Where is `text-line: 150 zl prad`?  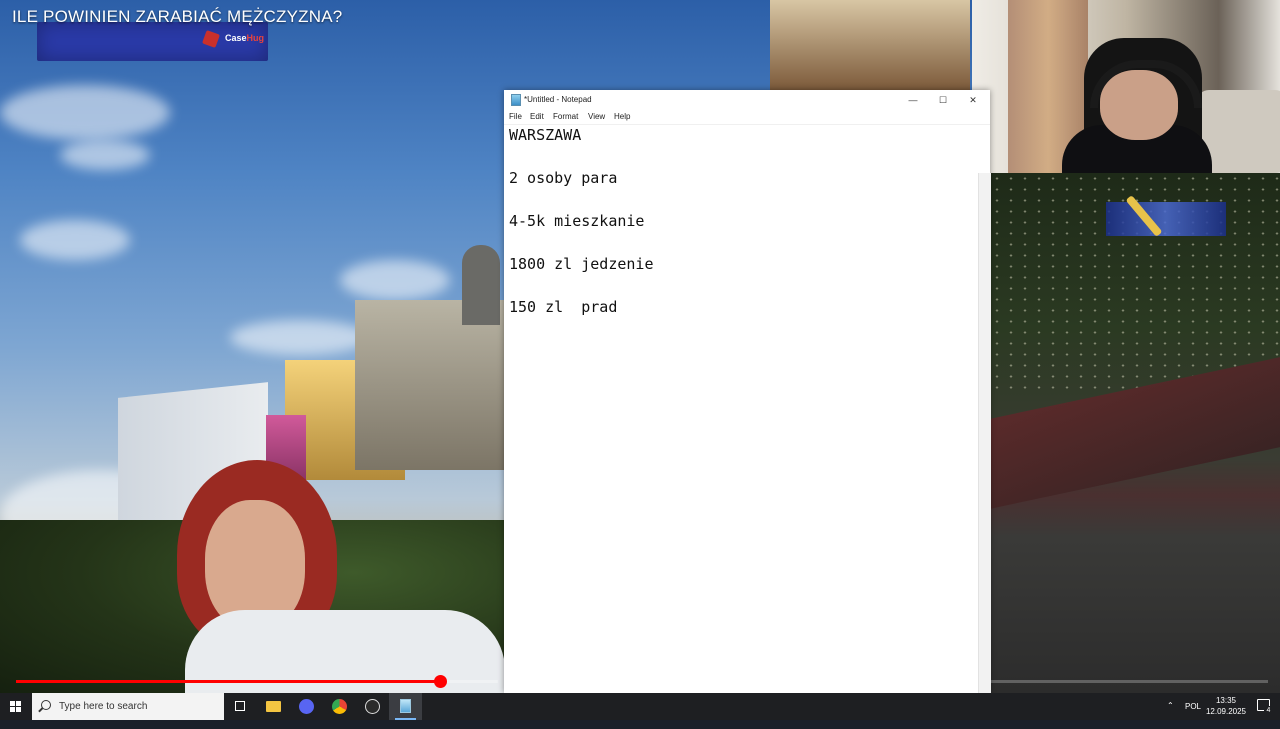
text-line: 150 zl prad is located at coordinates (563, 307).